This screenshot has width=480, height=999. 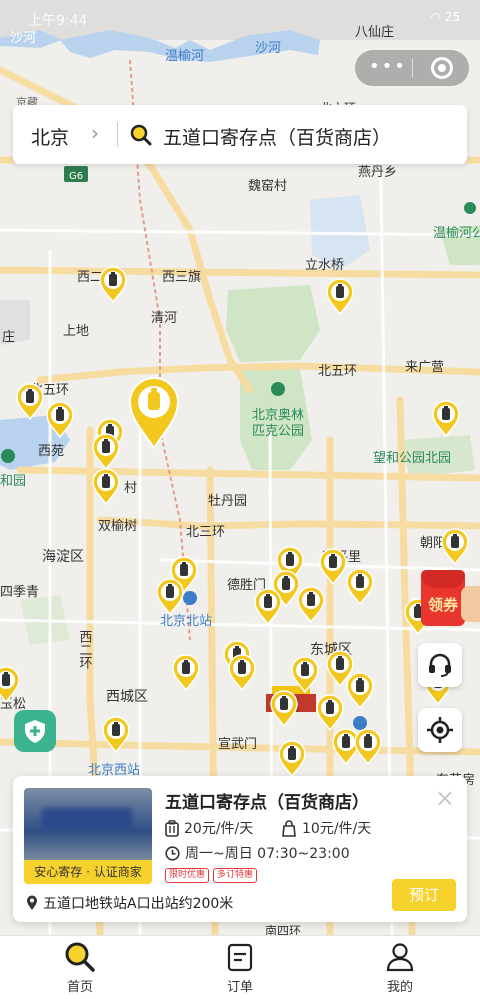 I want to click on price-luggage: 20元/件/天, so click(x=209, y=828).